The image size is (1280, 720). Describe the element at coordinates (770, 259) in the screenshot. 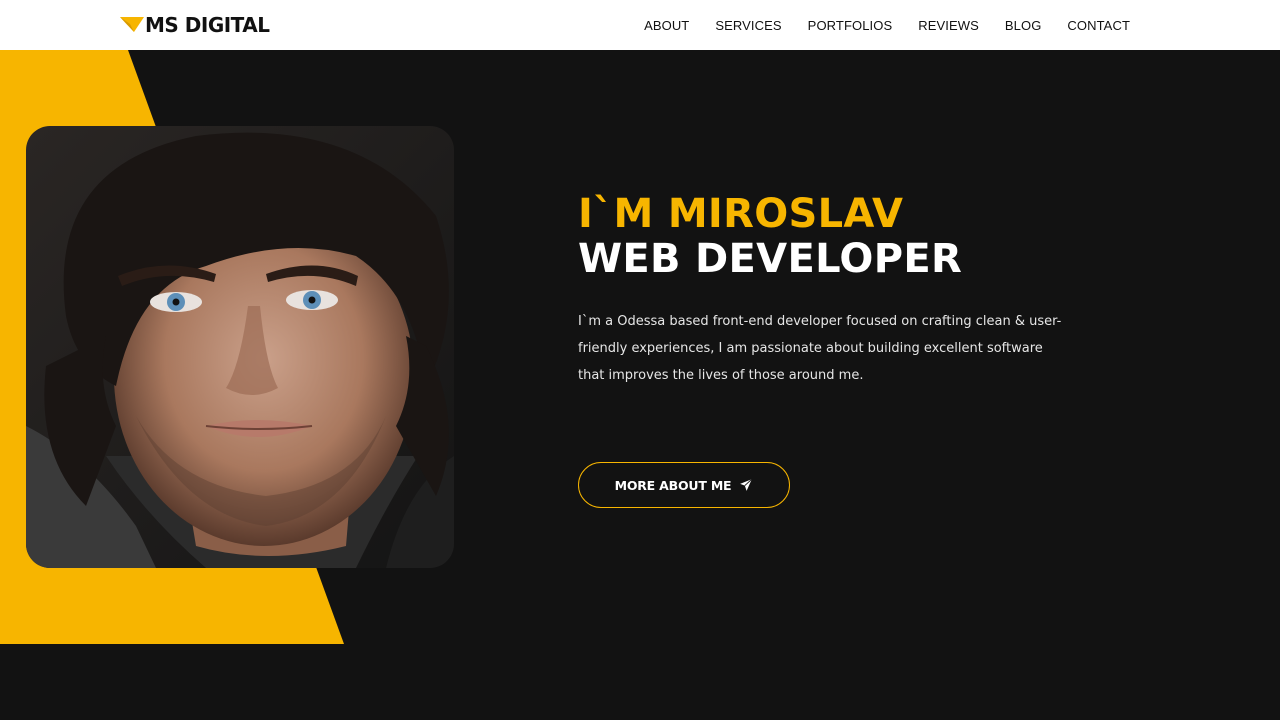

I see `hero-title-role: WEB DEVELOPER` at that location.